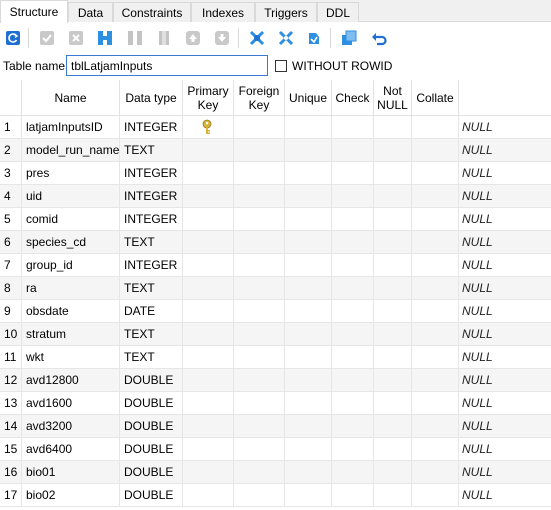 The height and width of the screenshot is (510, 551). Describe the element at coordinates (71, 449) in the screenshot. I see `column-name: avd6400` at that location.